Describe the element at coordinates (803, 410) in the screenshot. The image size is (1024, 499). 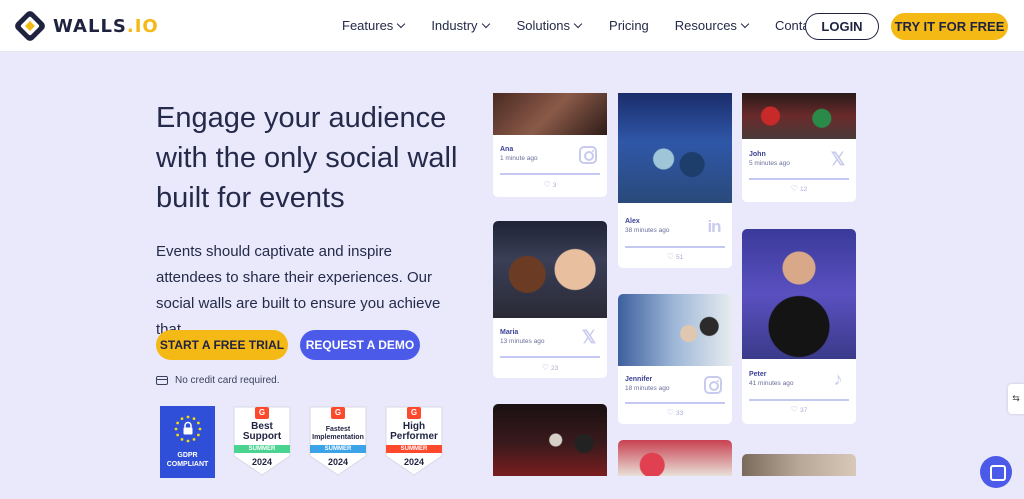
I see `post-likes-count: 37` at that location.